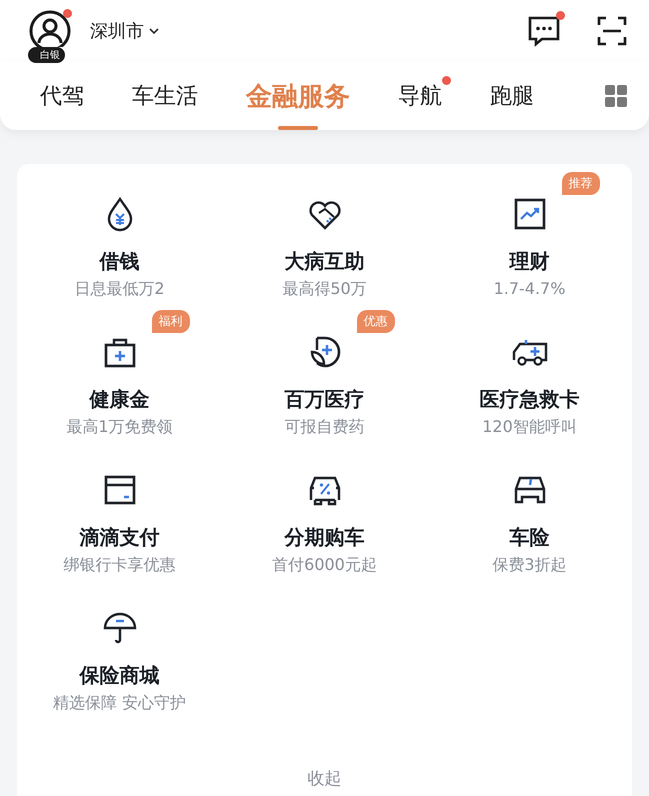  What do you see at coordinates (512, 96) in the screenshot?
I see `tab: 跑腿` at bounding box center [512, 96].